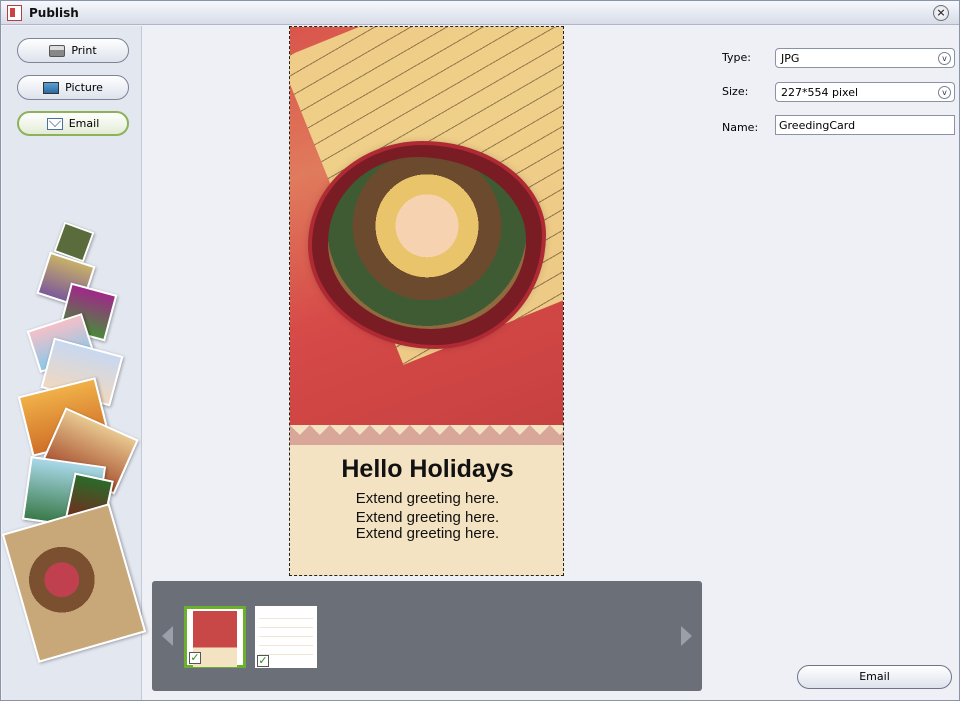 Image resolution: width=960 pixels, height=701 pixels. I want to click on zigzag-border, so click(426, 435).